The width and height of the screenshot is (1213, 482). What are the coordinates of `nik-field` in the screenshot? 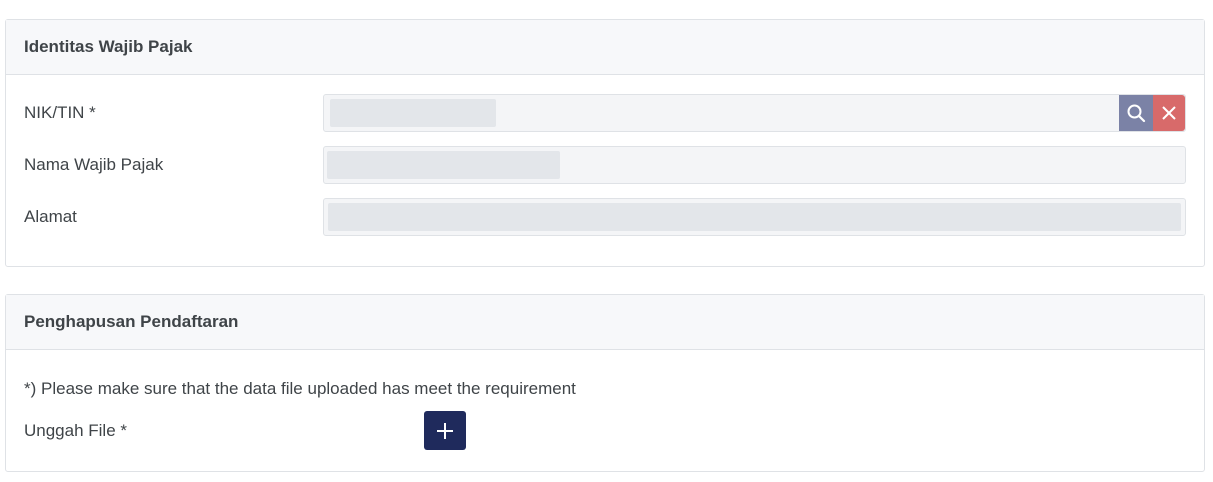 It's located at (754, 113).